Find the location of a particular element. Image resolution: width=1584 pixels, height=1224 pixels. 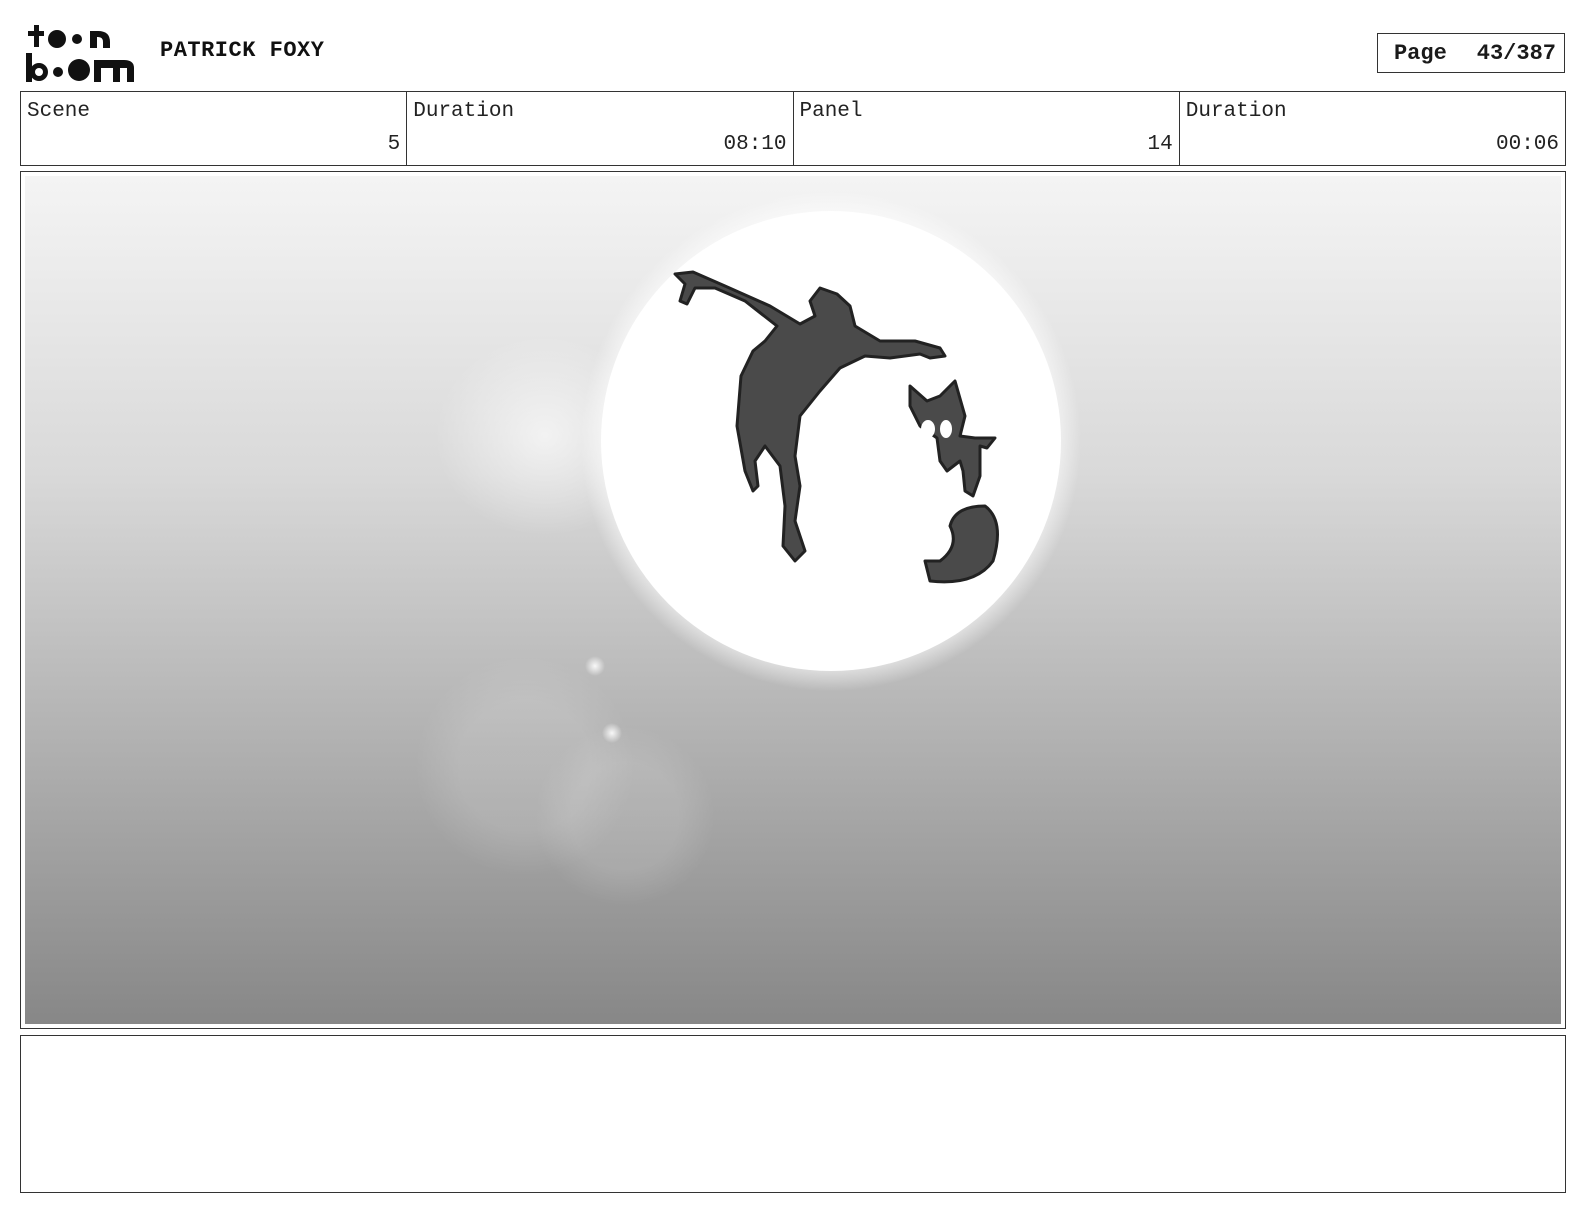

logo-o2 is located at coordinates (77, 39).